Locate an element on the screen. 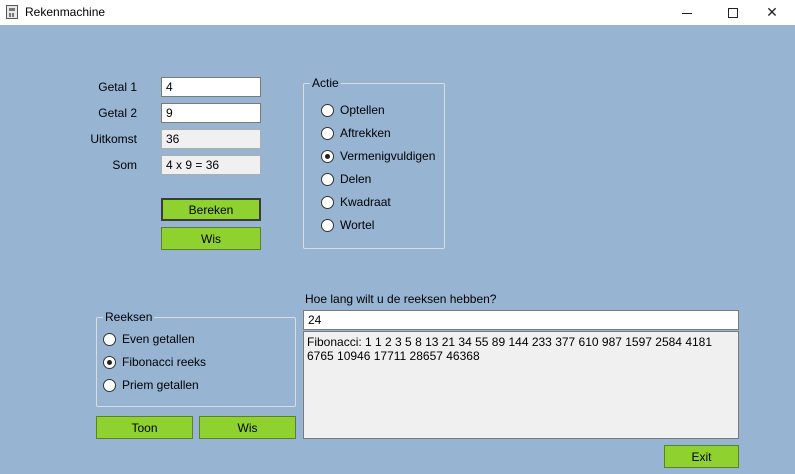 Image resolution: width=795 pixels, height=474 pixels. uitkomst-field: 36 is located at coordinates (211, 139).